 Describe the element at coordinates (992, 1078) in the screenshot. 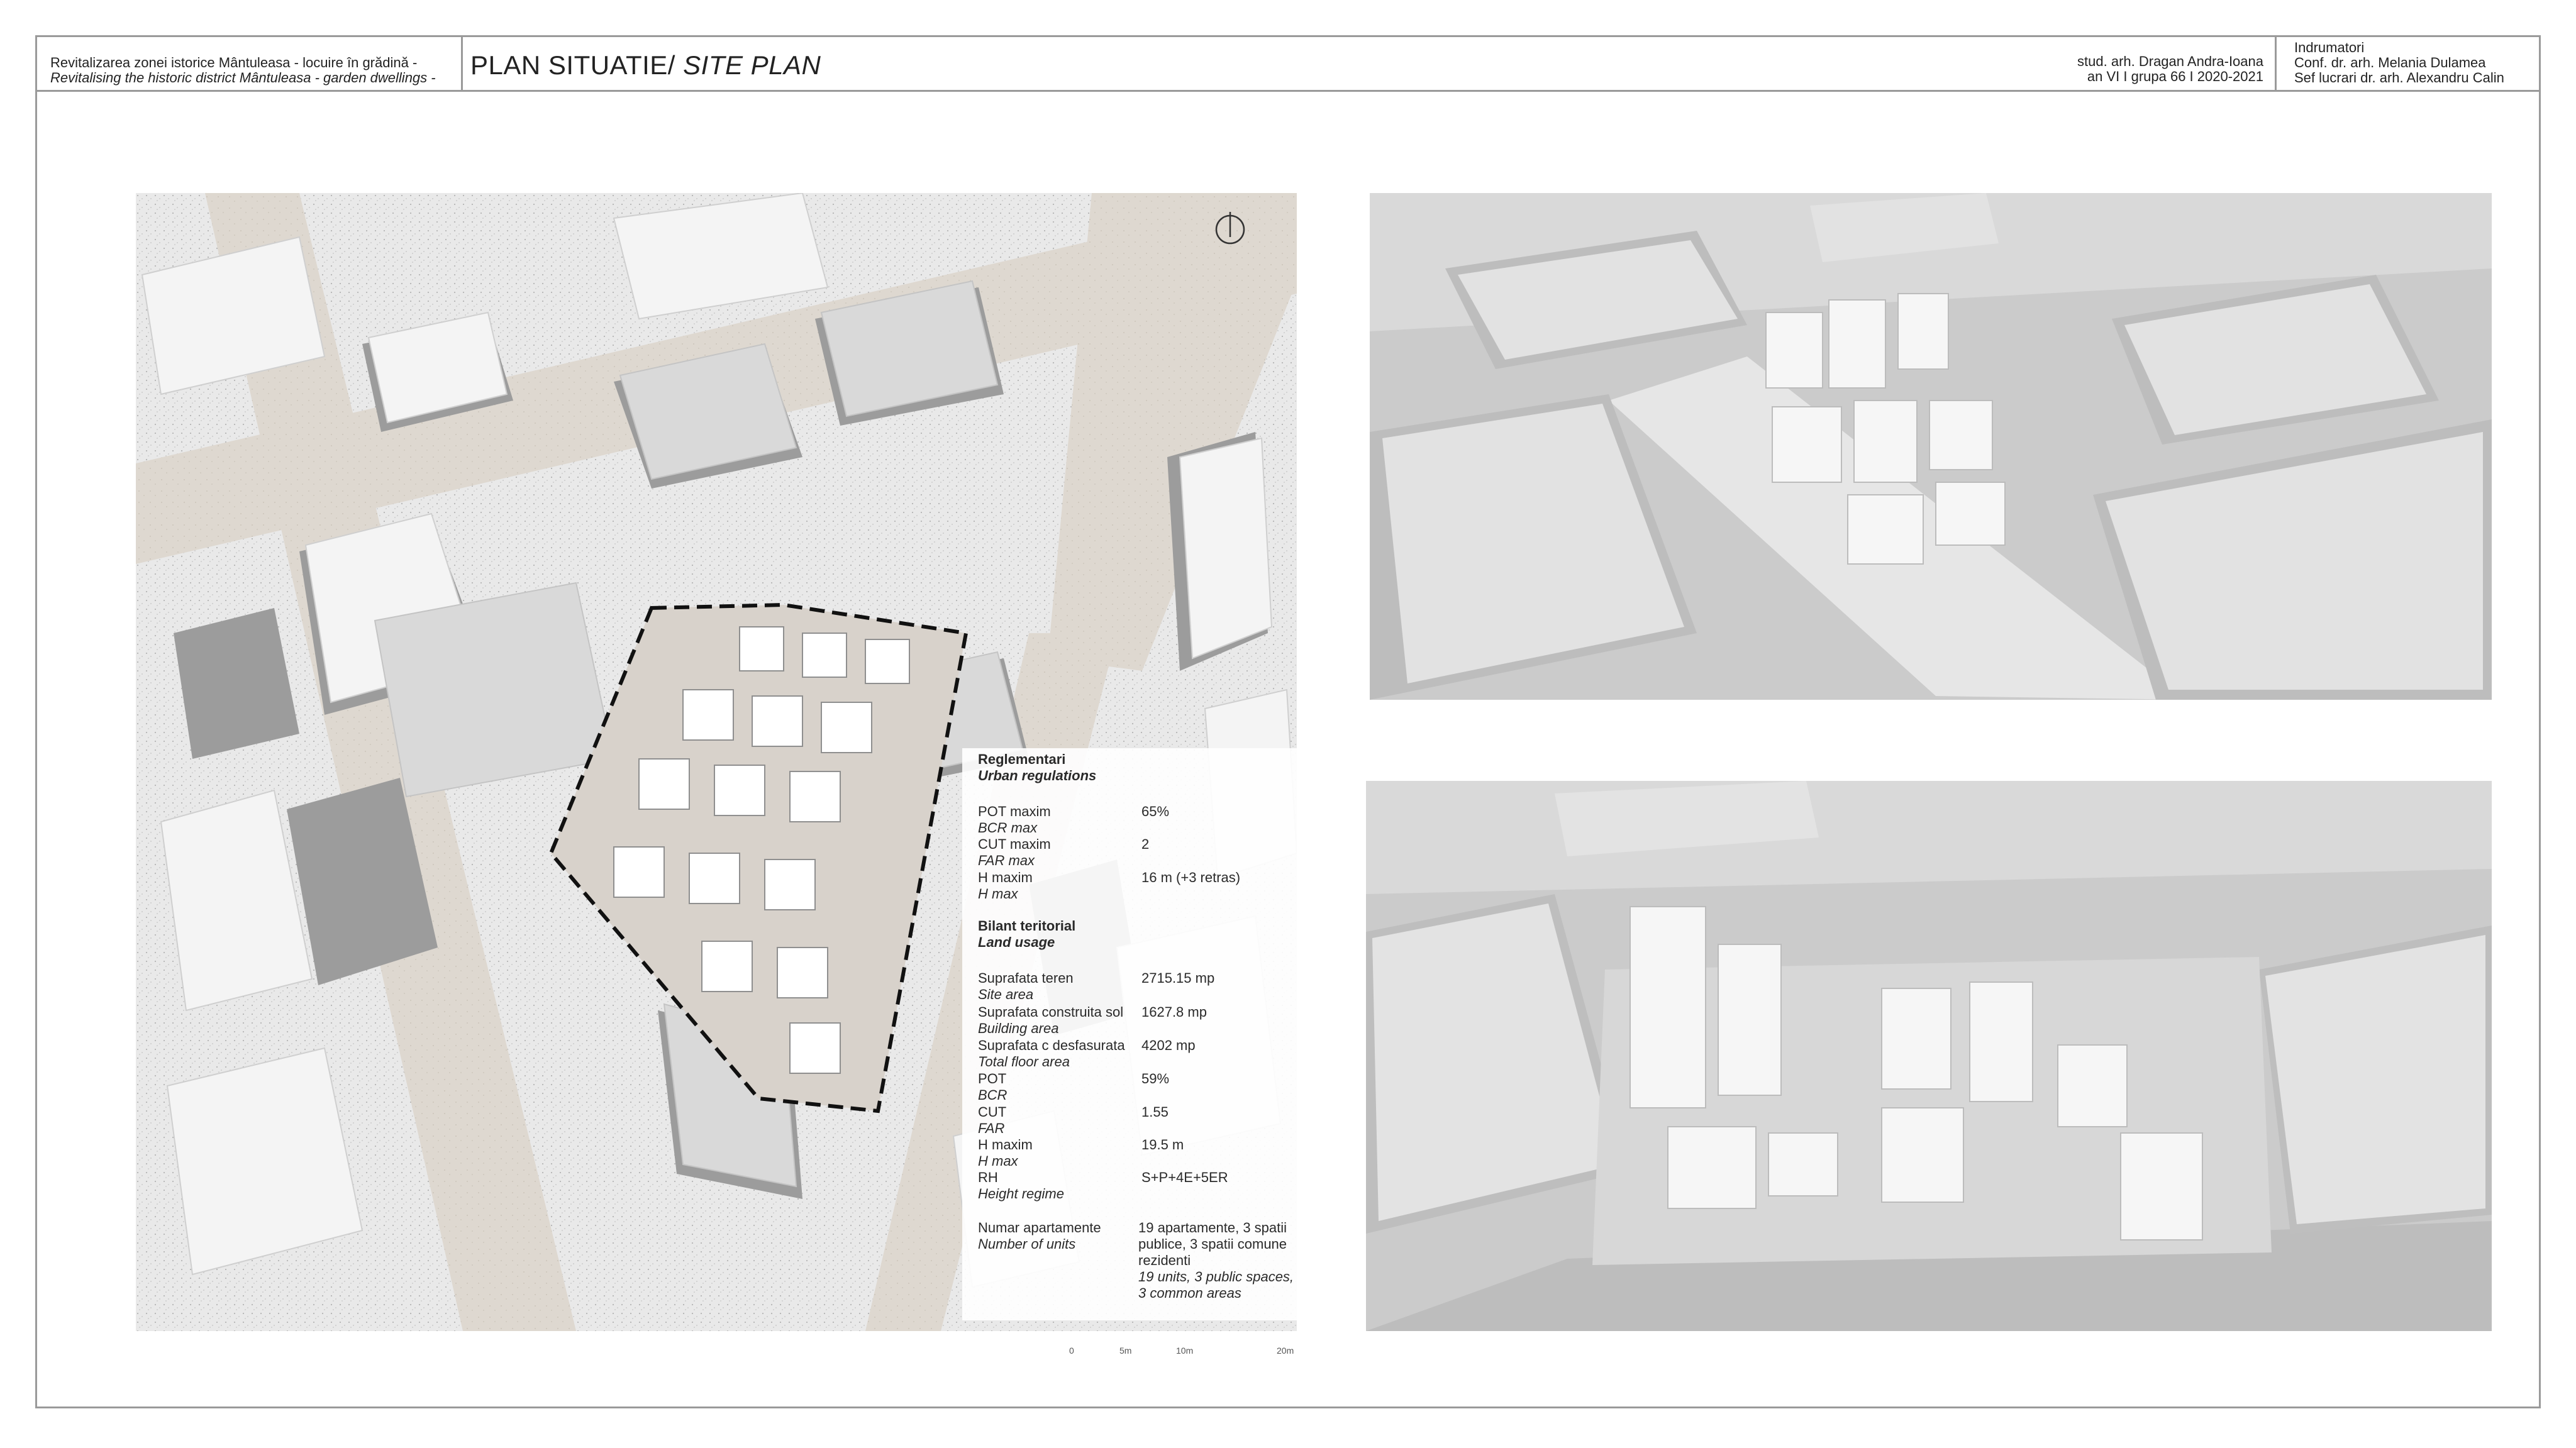

I see `pot-label-ro: POT` at that location.